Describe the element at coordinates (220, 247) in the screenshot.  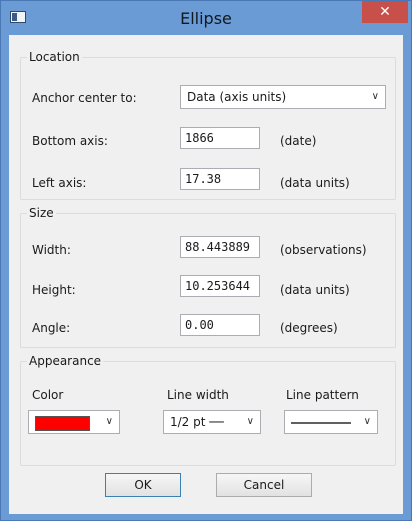
I see `width-input: 88.443889` at that location.